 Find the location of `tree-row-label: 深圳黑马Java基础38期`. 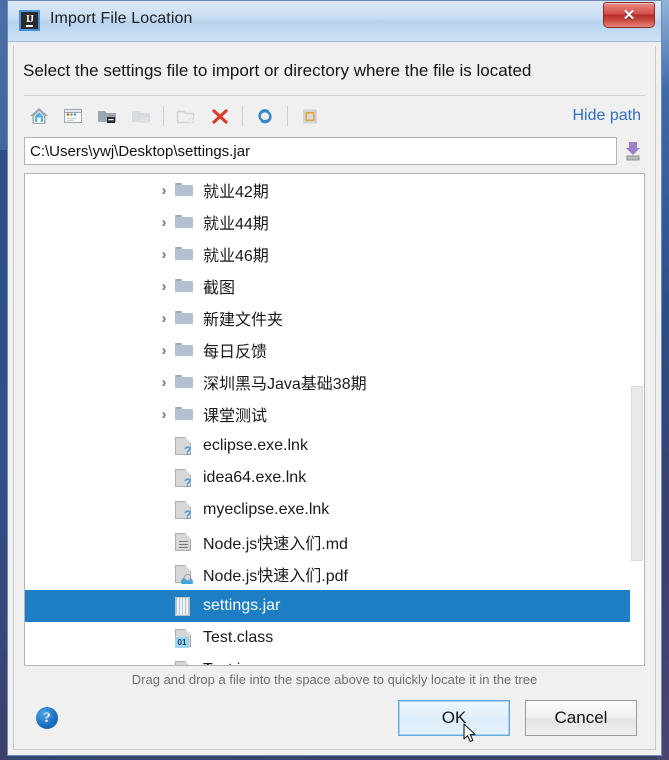

tree-row-label: 深圳黑马Java基础38期 is located at coordinates (285, 384).